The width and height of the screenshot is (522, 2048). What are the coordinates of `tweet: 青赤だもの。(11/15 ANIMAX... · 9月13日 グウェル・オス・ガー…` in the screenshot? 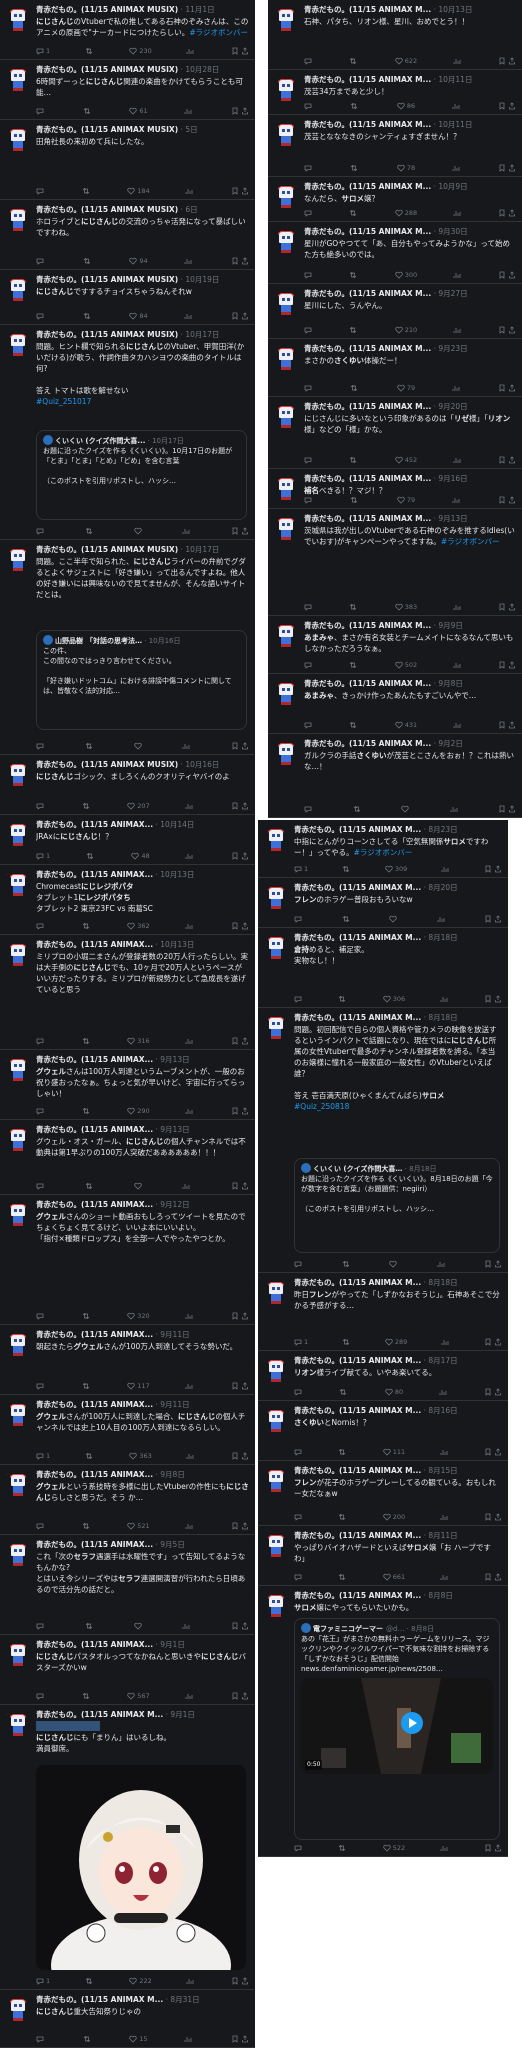 It's located at (127, 1157).